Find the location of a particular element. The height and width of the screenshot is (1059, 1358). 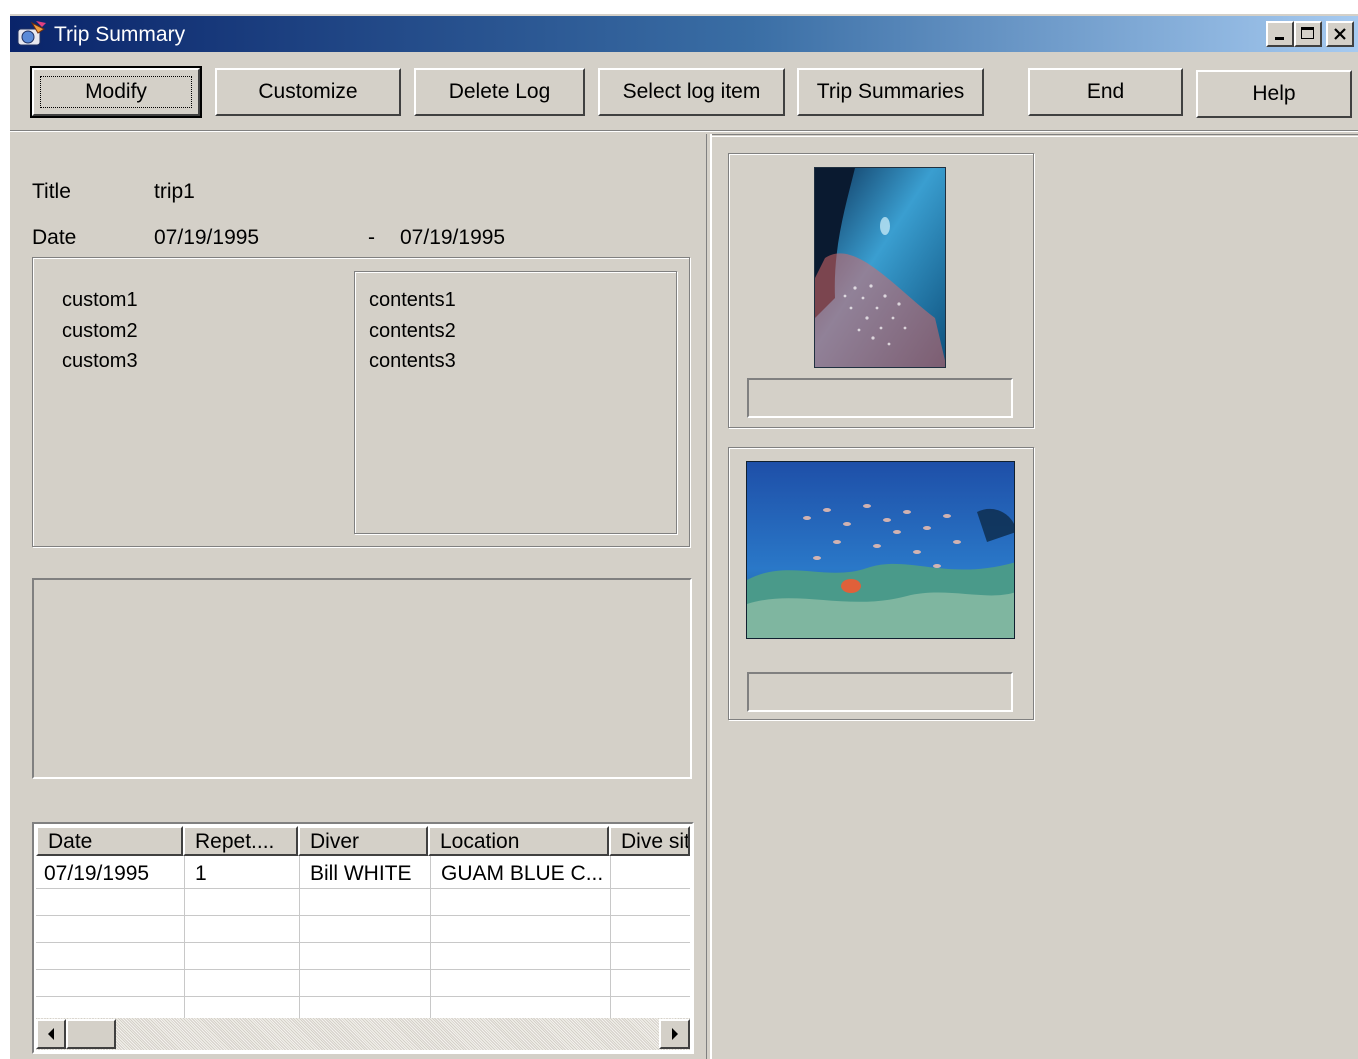

date-label: Date is located at coordinates (54, 237).